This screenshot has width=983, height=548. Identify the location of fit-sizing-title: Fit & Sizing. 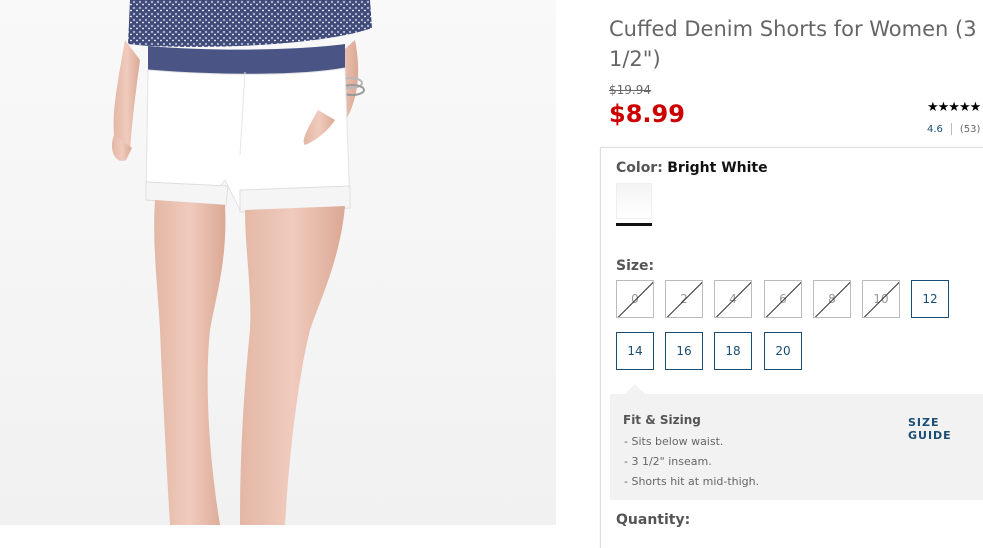
(662, 420).